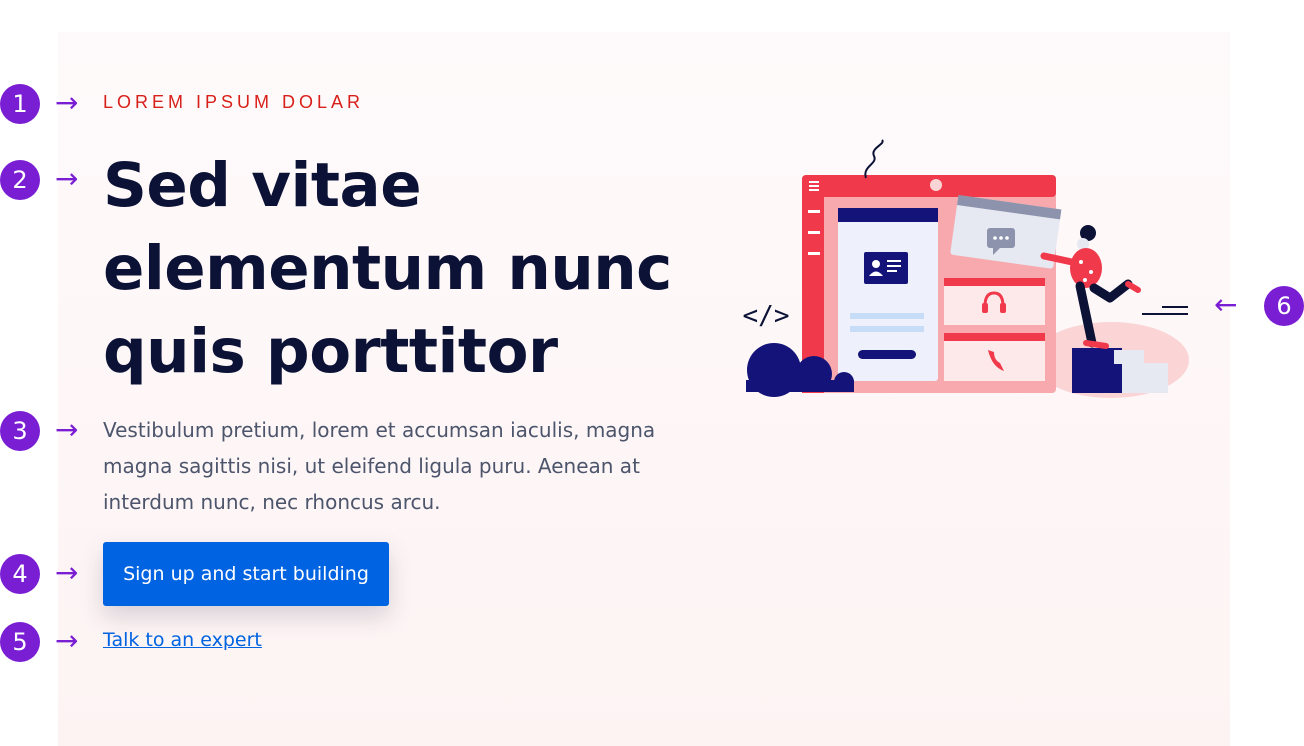 The width and height of the screenshot is (1304, 746). What do you see at coordinates (874, 159) in the screenshot?
I see `cable-squiggle` at bounding box center [874, 159].